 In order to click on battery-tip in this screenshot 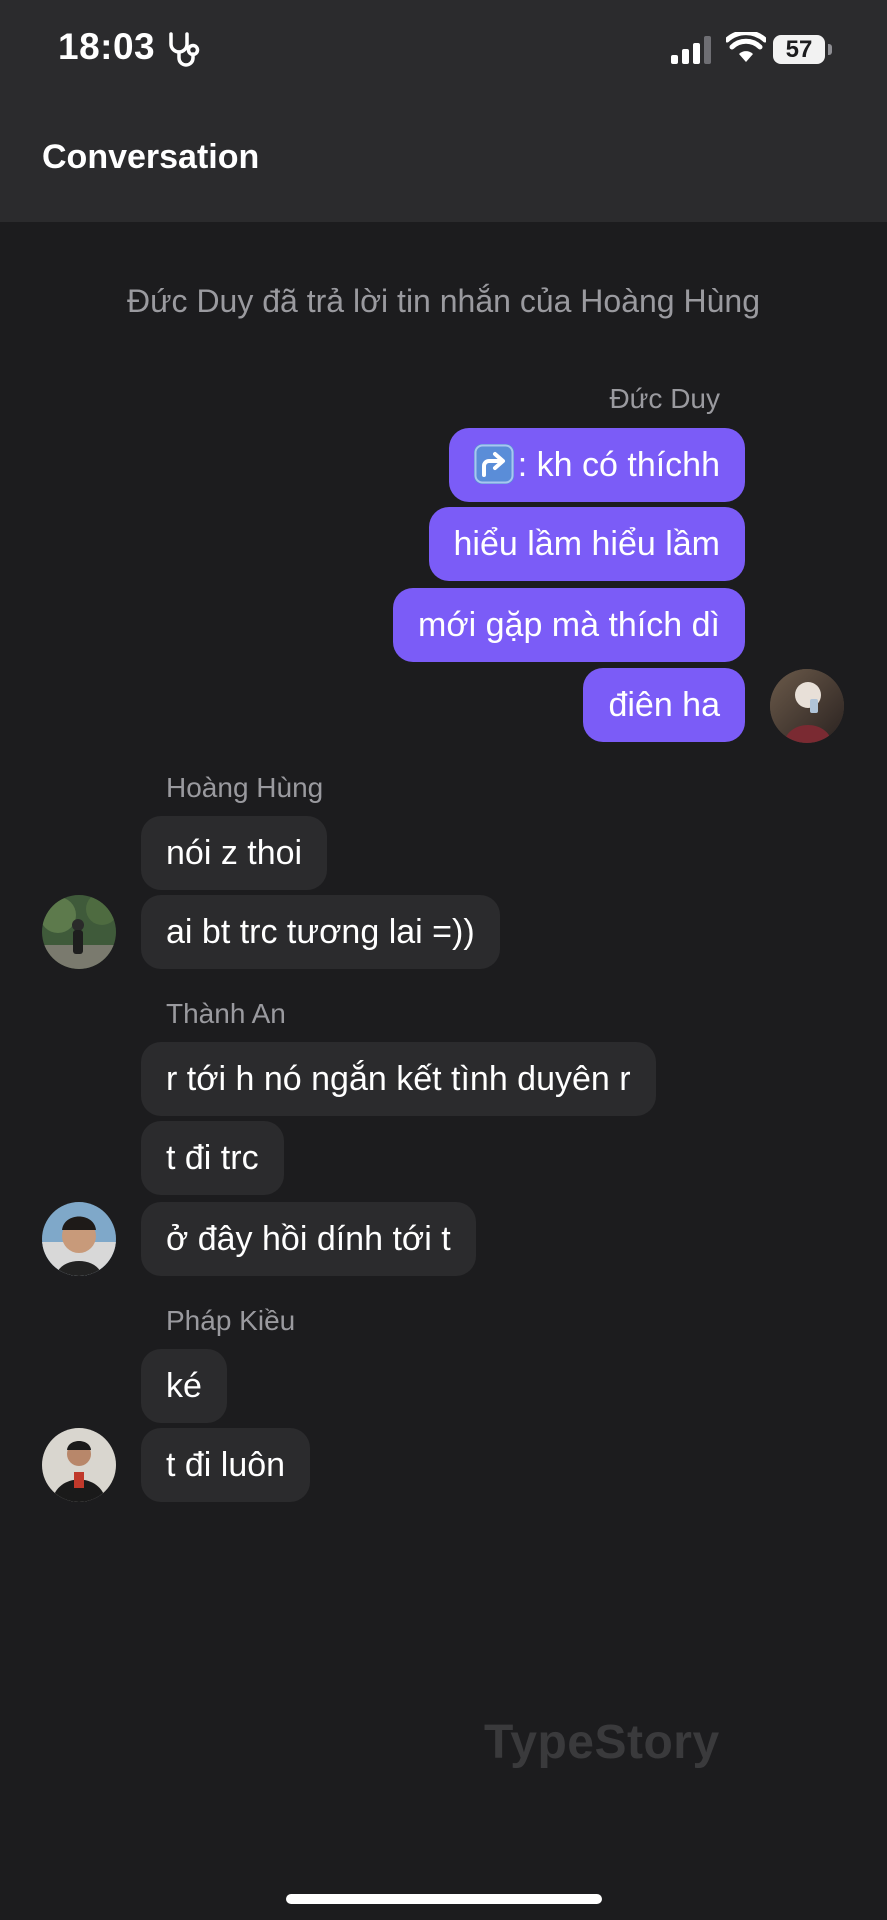, I will do `click(830, 49)`.